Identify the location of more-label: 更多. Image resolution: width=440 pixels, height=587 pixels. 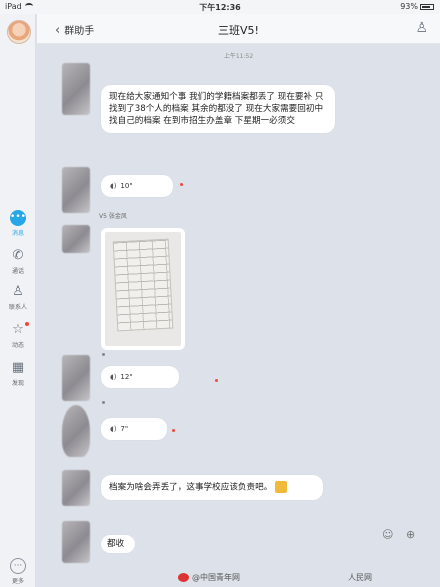
(17, 581).